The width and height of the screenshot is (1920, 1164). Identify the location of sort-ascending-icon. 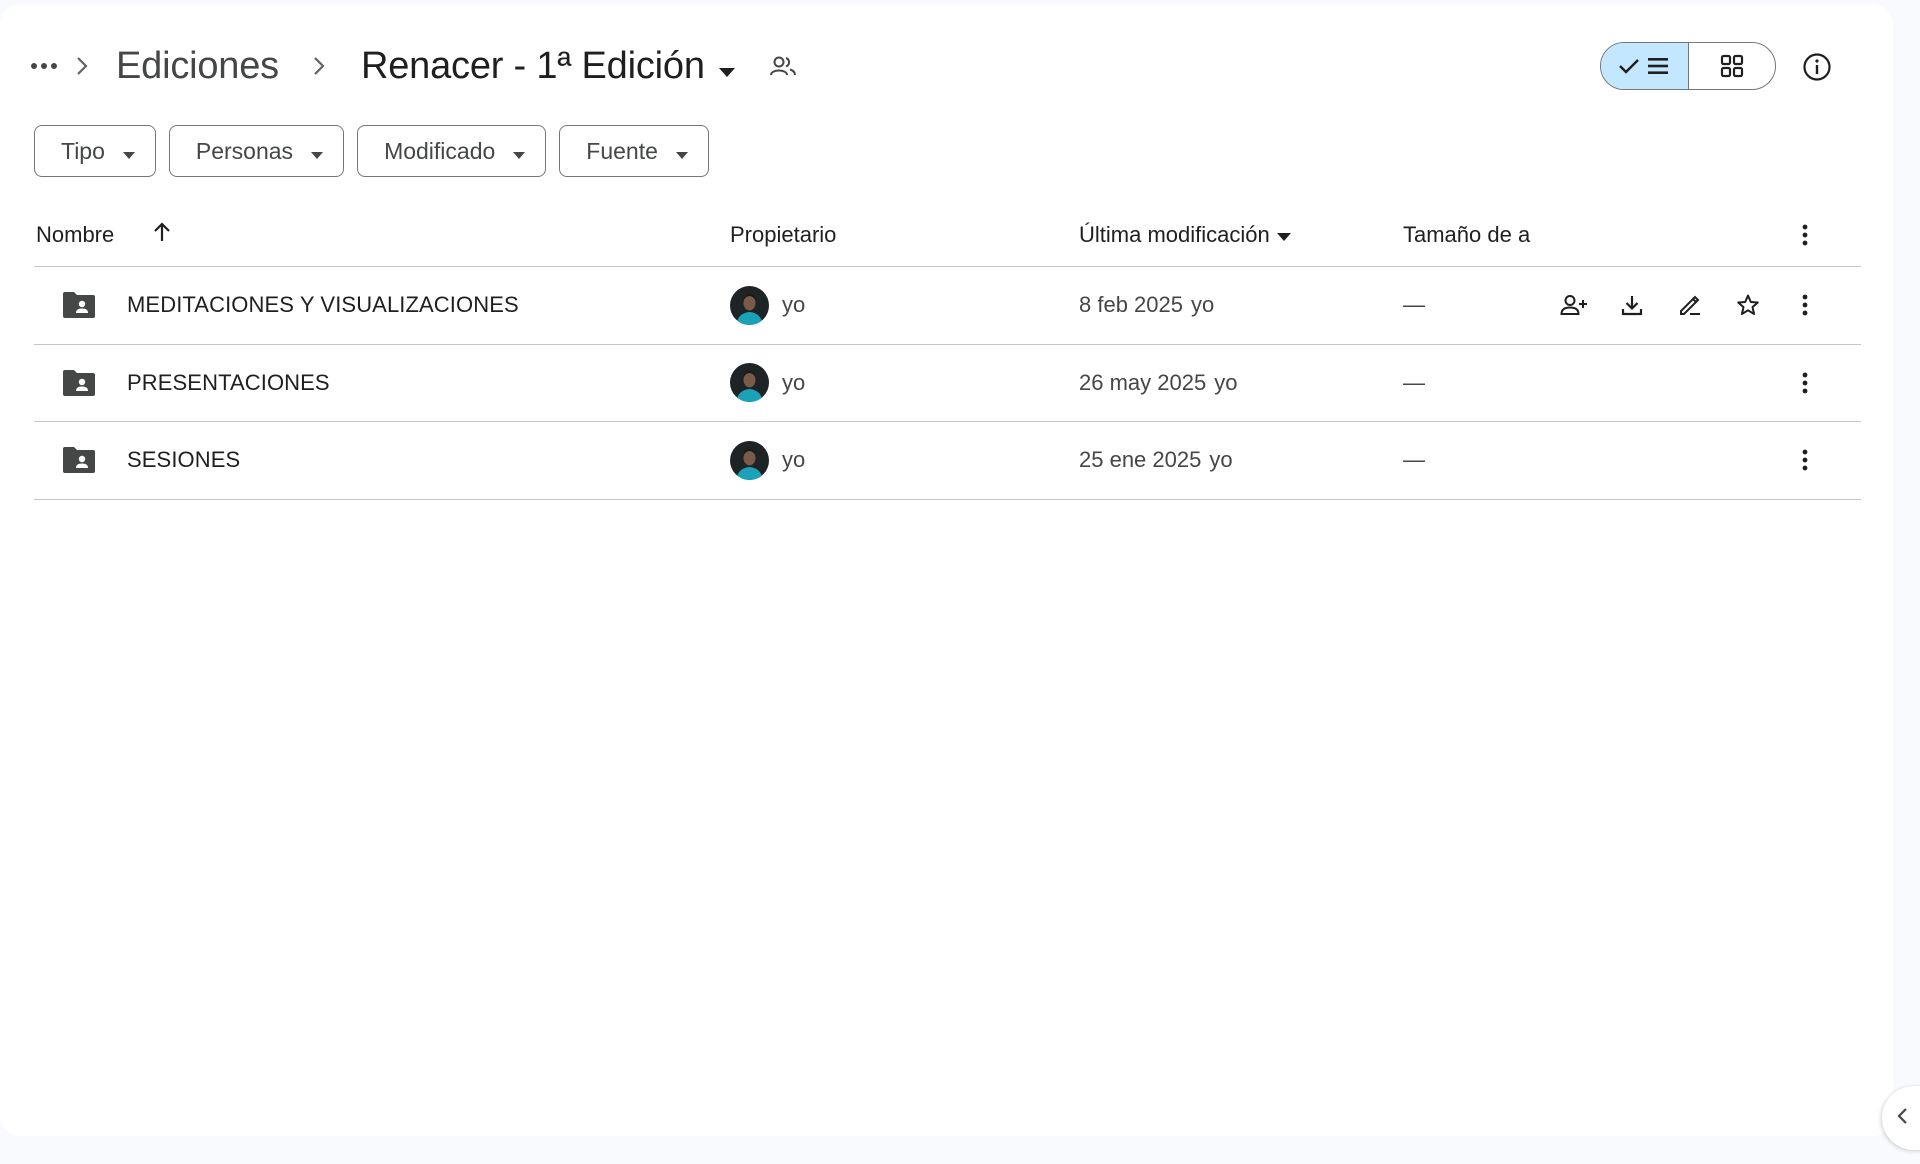
(162, 235).